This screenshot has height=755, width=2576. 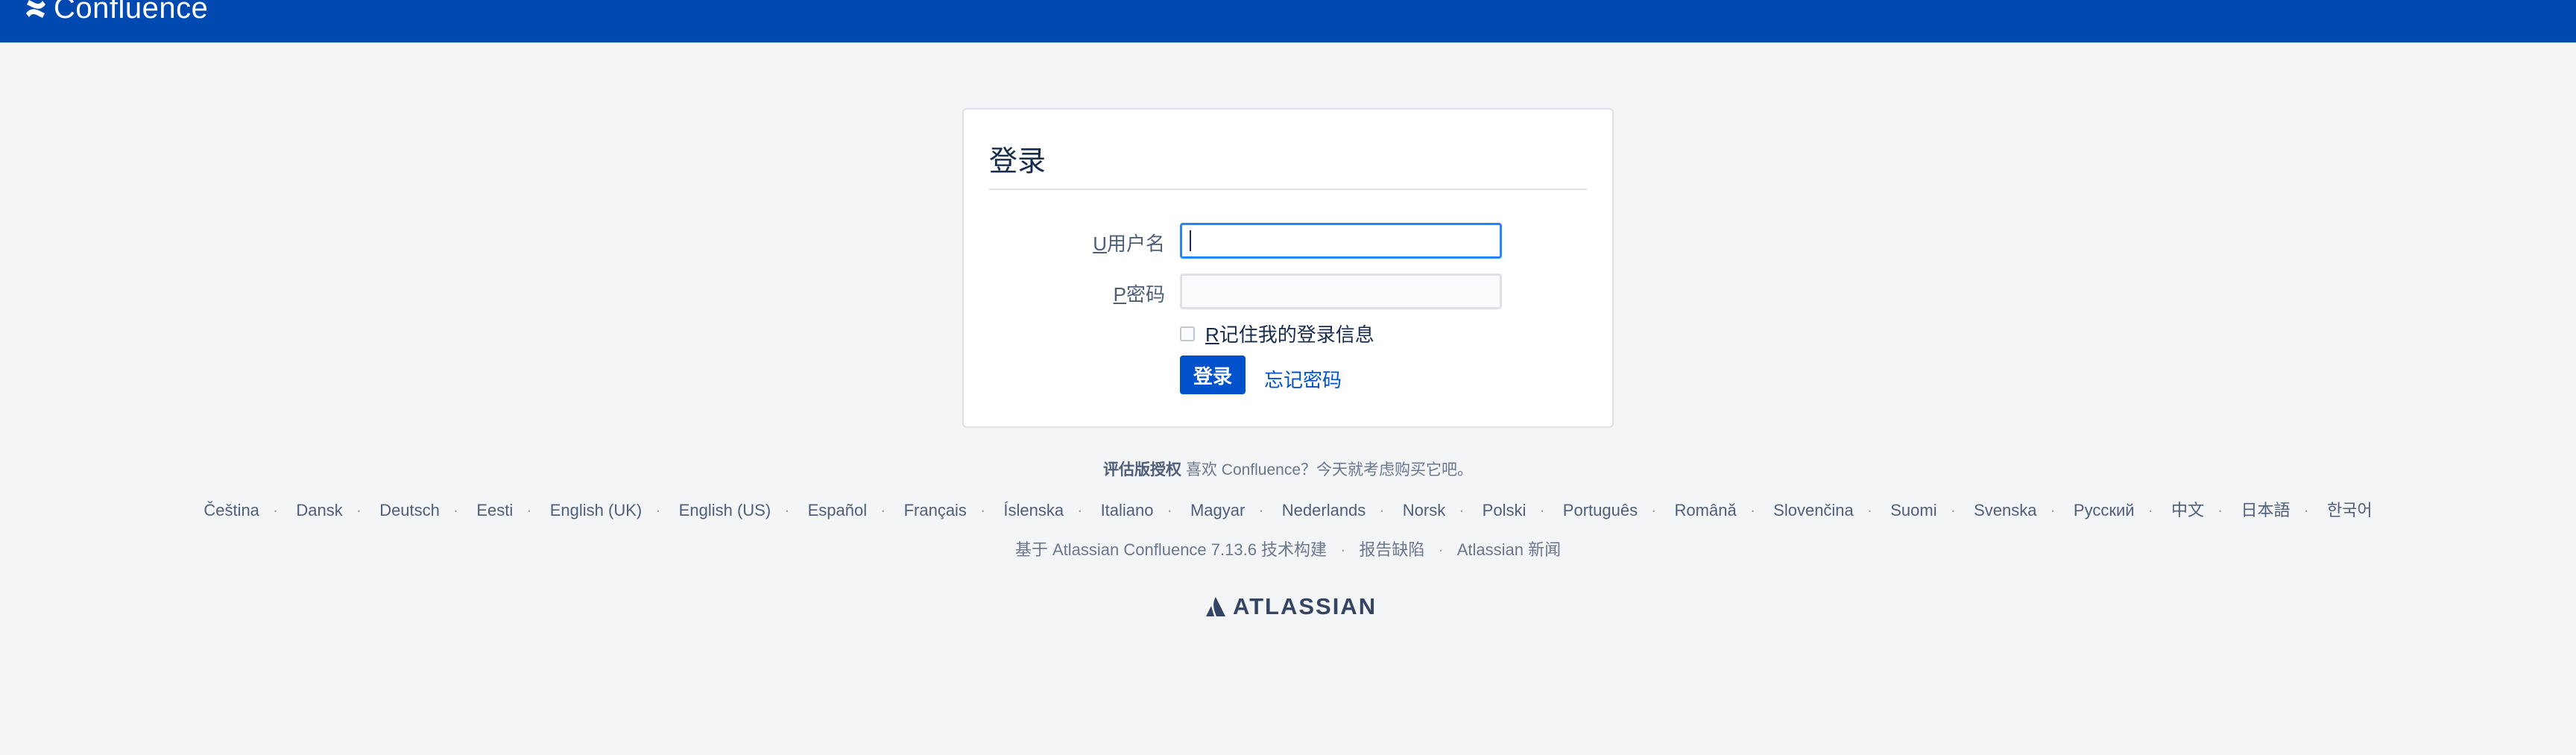 I want to click on atlassian-wordmark: ATLASSIAN, so click(x=1305, y=606).